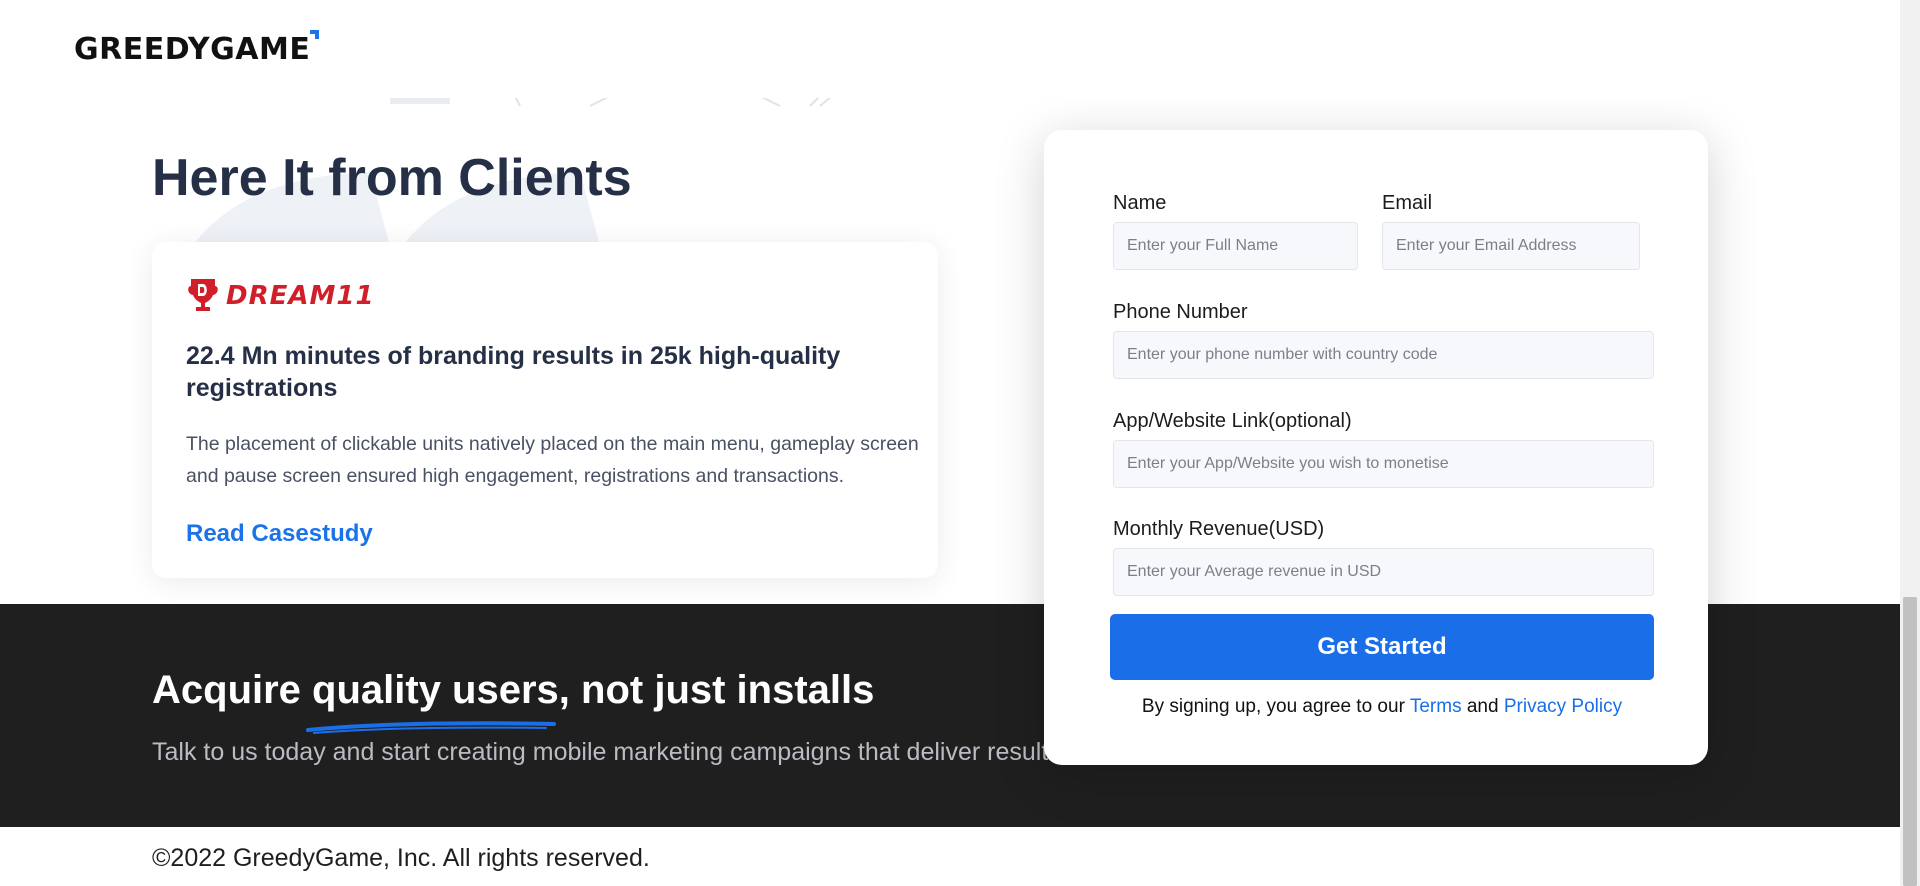  I want to click on and-text: and, so click(1482, 706).